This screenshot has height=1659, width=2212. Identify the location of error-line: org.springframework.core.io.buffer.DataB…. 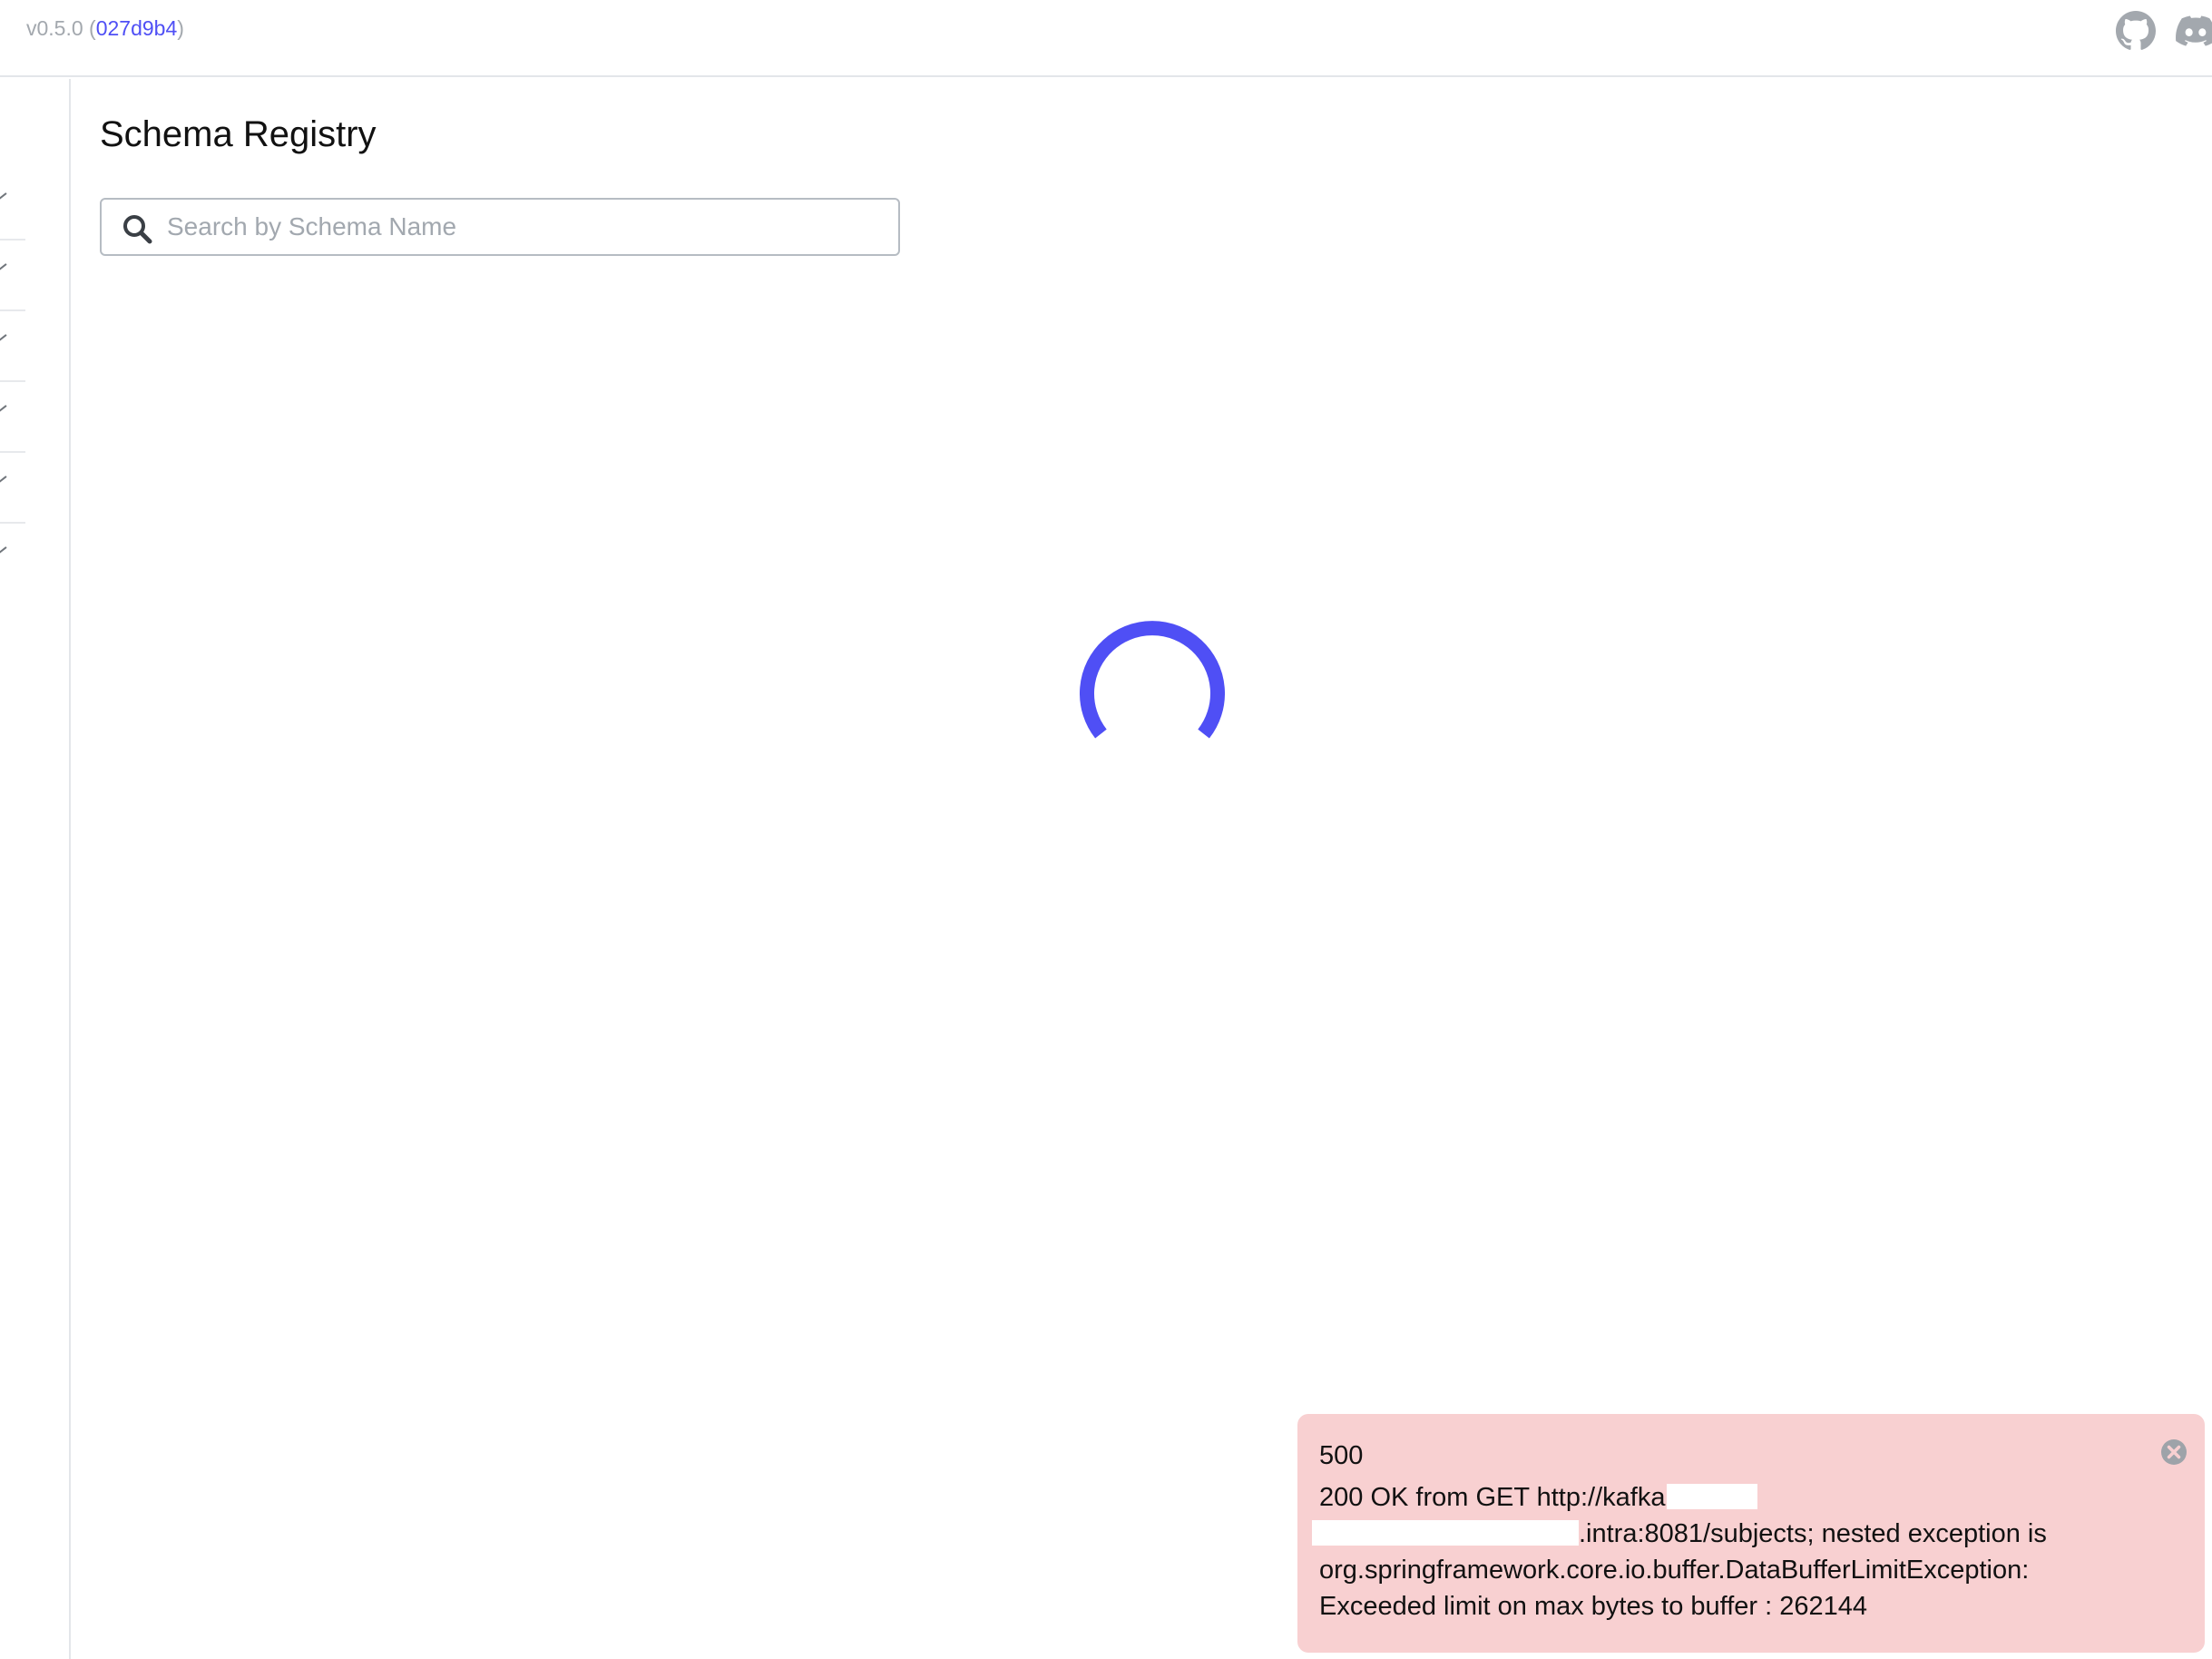
(1674, 1570).